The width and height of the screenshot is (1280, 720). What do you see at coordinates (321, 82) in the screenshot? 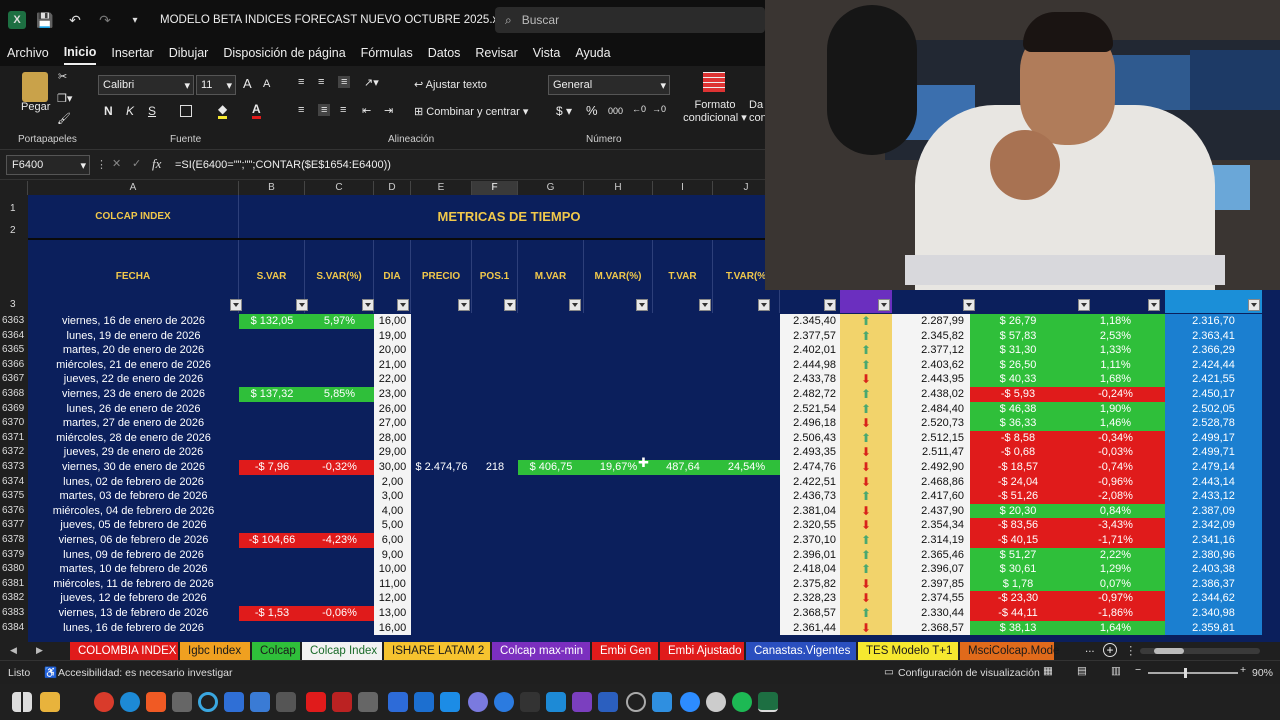
I see `align-middle-icon: ≡` at bounding box center [321, 82].